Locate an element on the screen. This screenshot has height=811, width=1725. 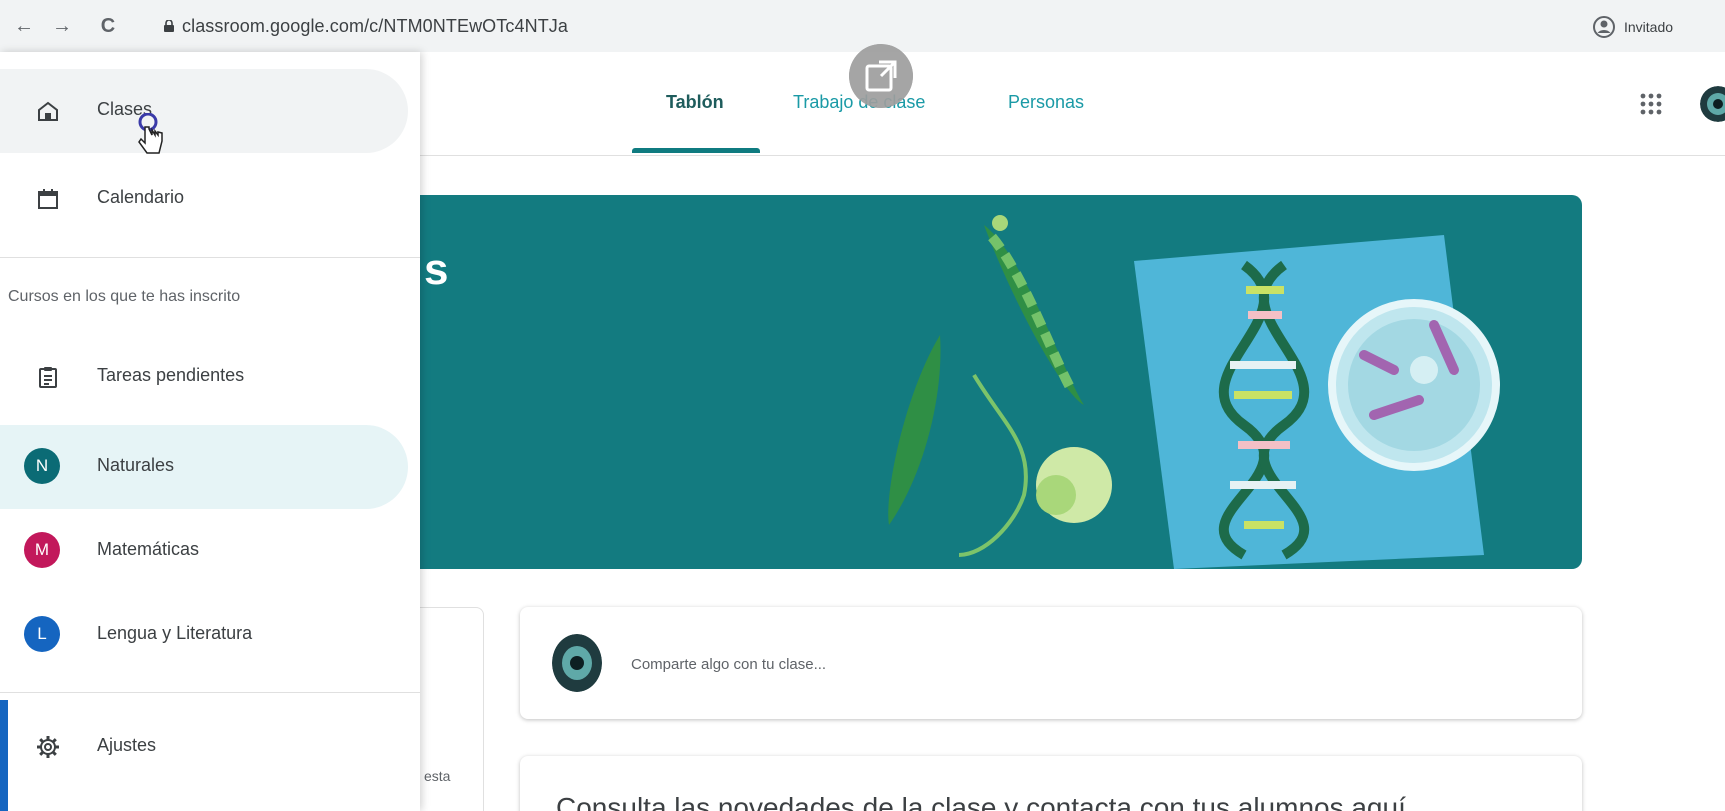
drawer-item-clases: Clases is located at coordinates (204, 111).